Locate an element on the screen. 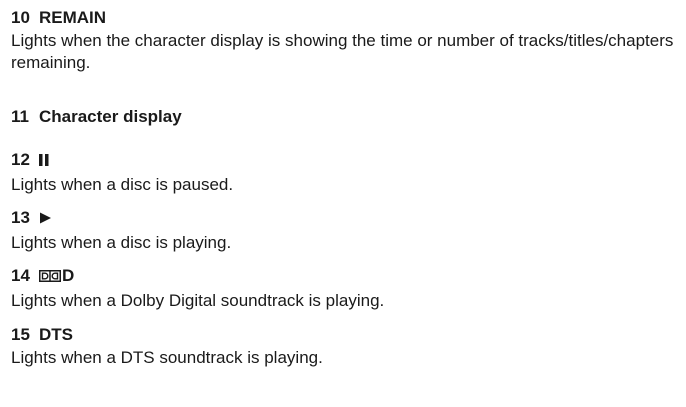  entry-number: 11 is located at coordinates (20, 116).